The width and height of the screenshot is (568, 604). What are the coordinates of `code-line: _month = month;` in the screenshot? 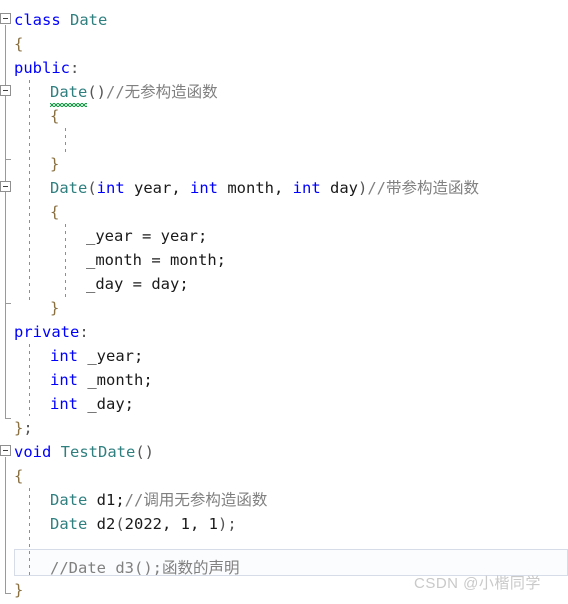 It's located at (156, 260).